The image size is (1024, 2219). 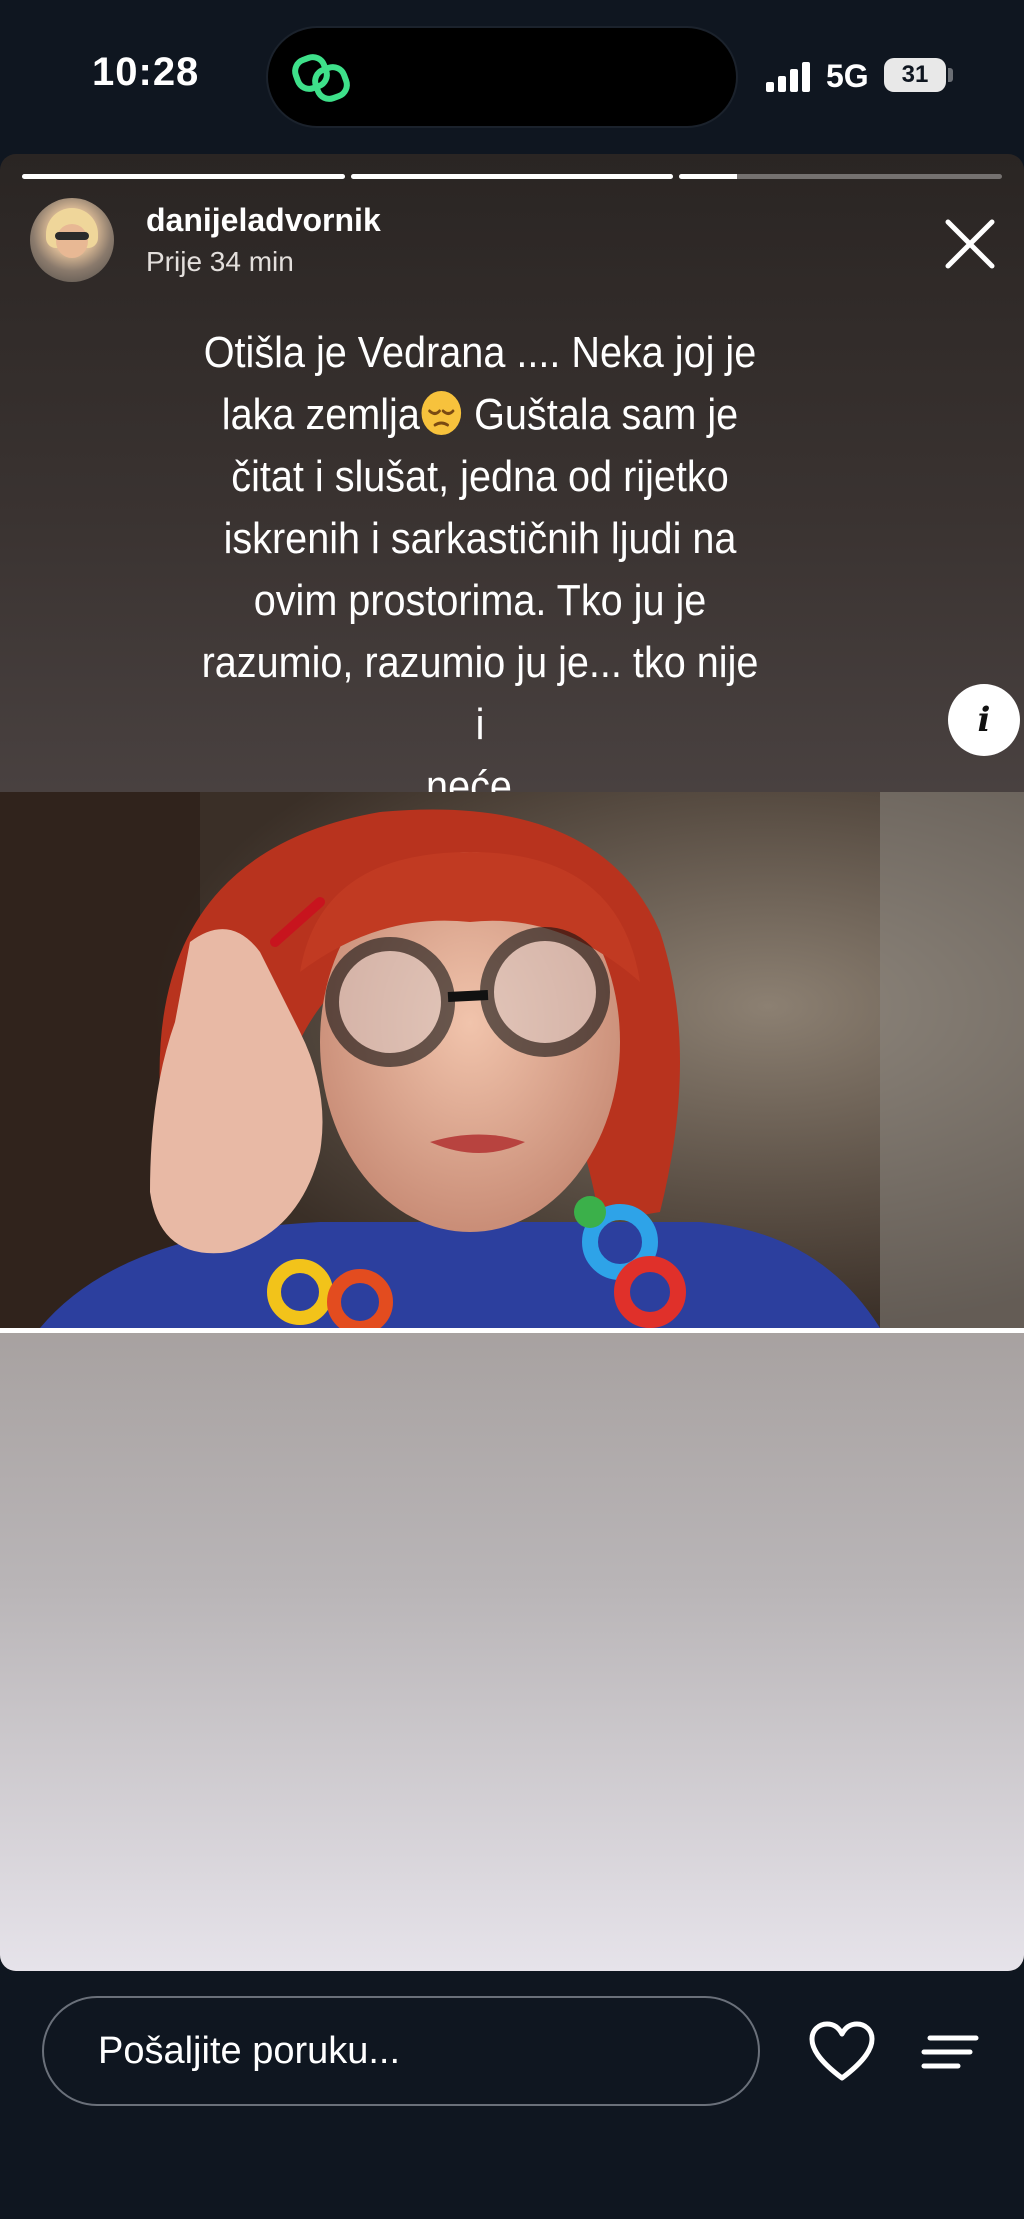 I want to click on caption-text: laka zemlja, so click(x=320, y=414).